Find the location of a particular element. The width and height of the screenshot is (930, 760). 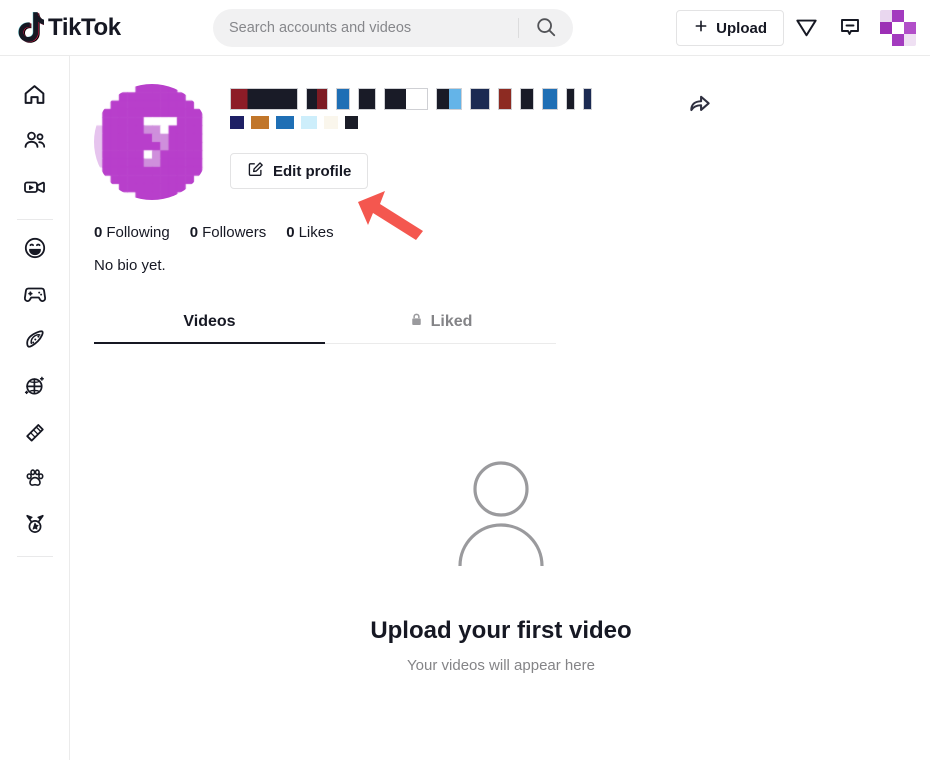

tiktok-logo: TikTok is located at coordinates (96, 27).